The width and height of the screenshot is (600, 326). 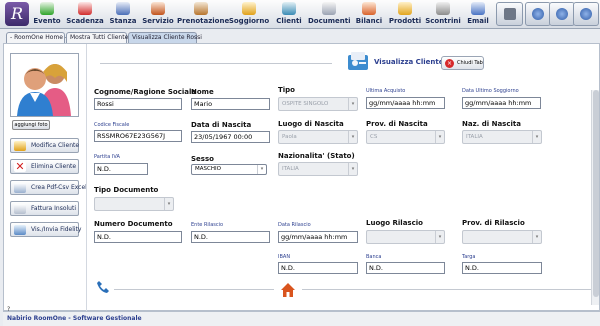 What do you see at coordinates (8, 309) in the screenshot?
I see `help-marker: ?` at bounding box center [8, 309].